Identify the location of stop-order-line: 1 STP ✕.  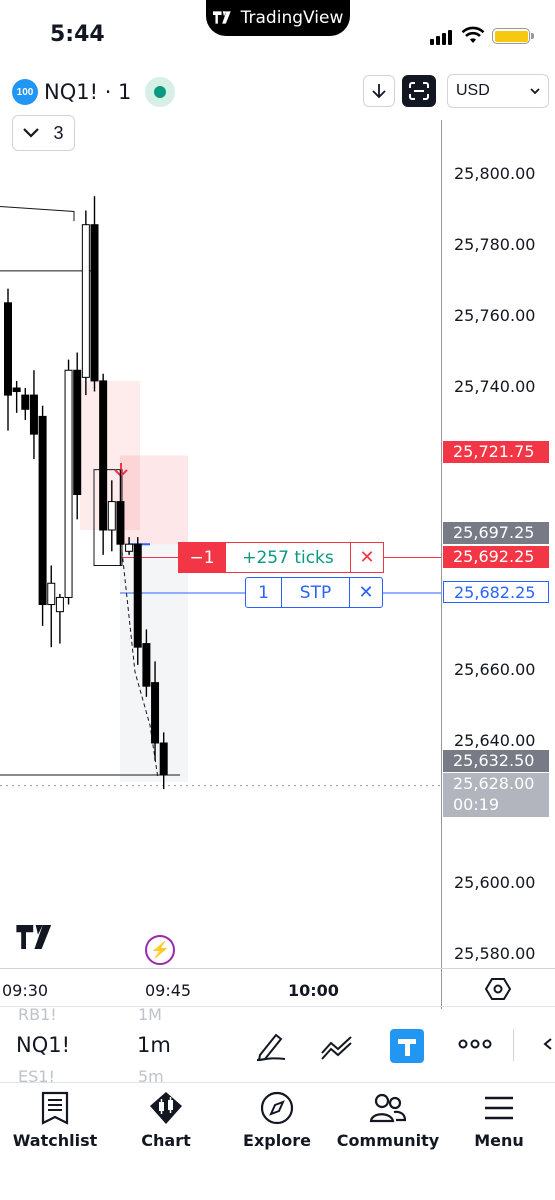
(314, 592).